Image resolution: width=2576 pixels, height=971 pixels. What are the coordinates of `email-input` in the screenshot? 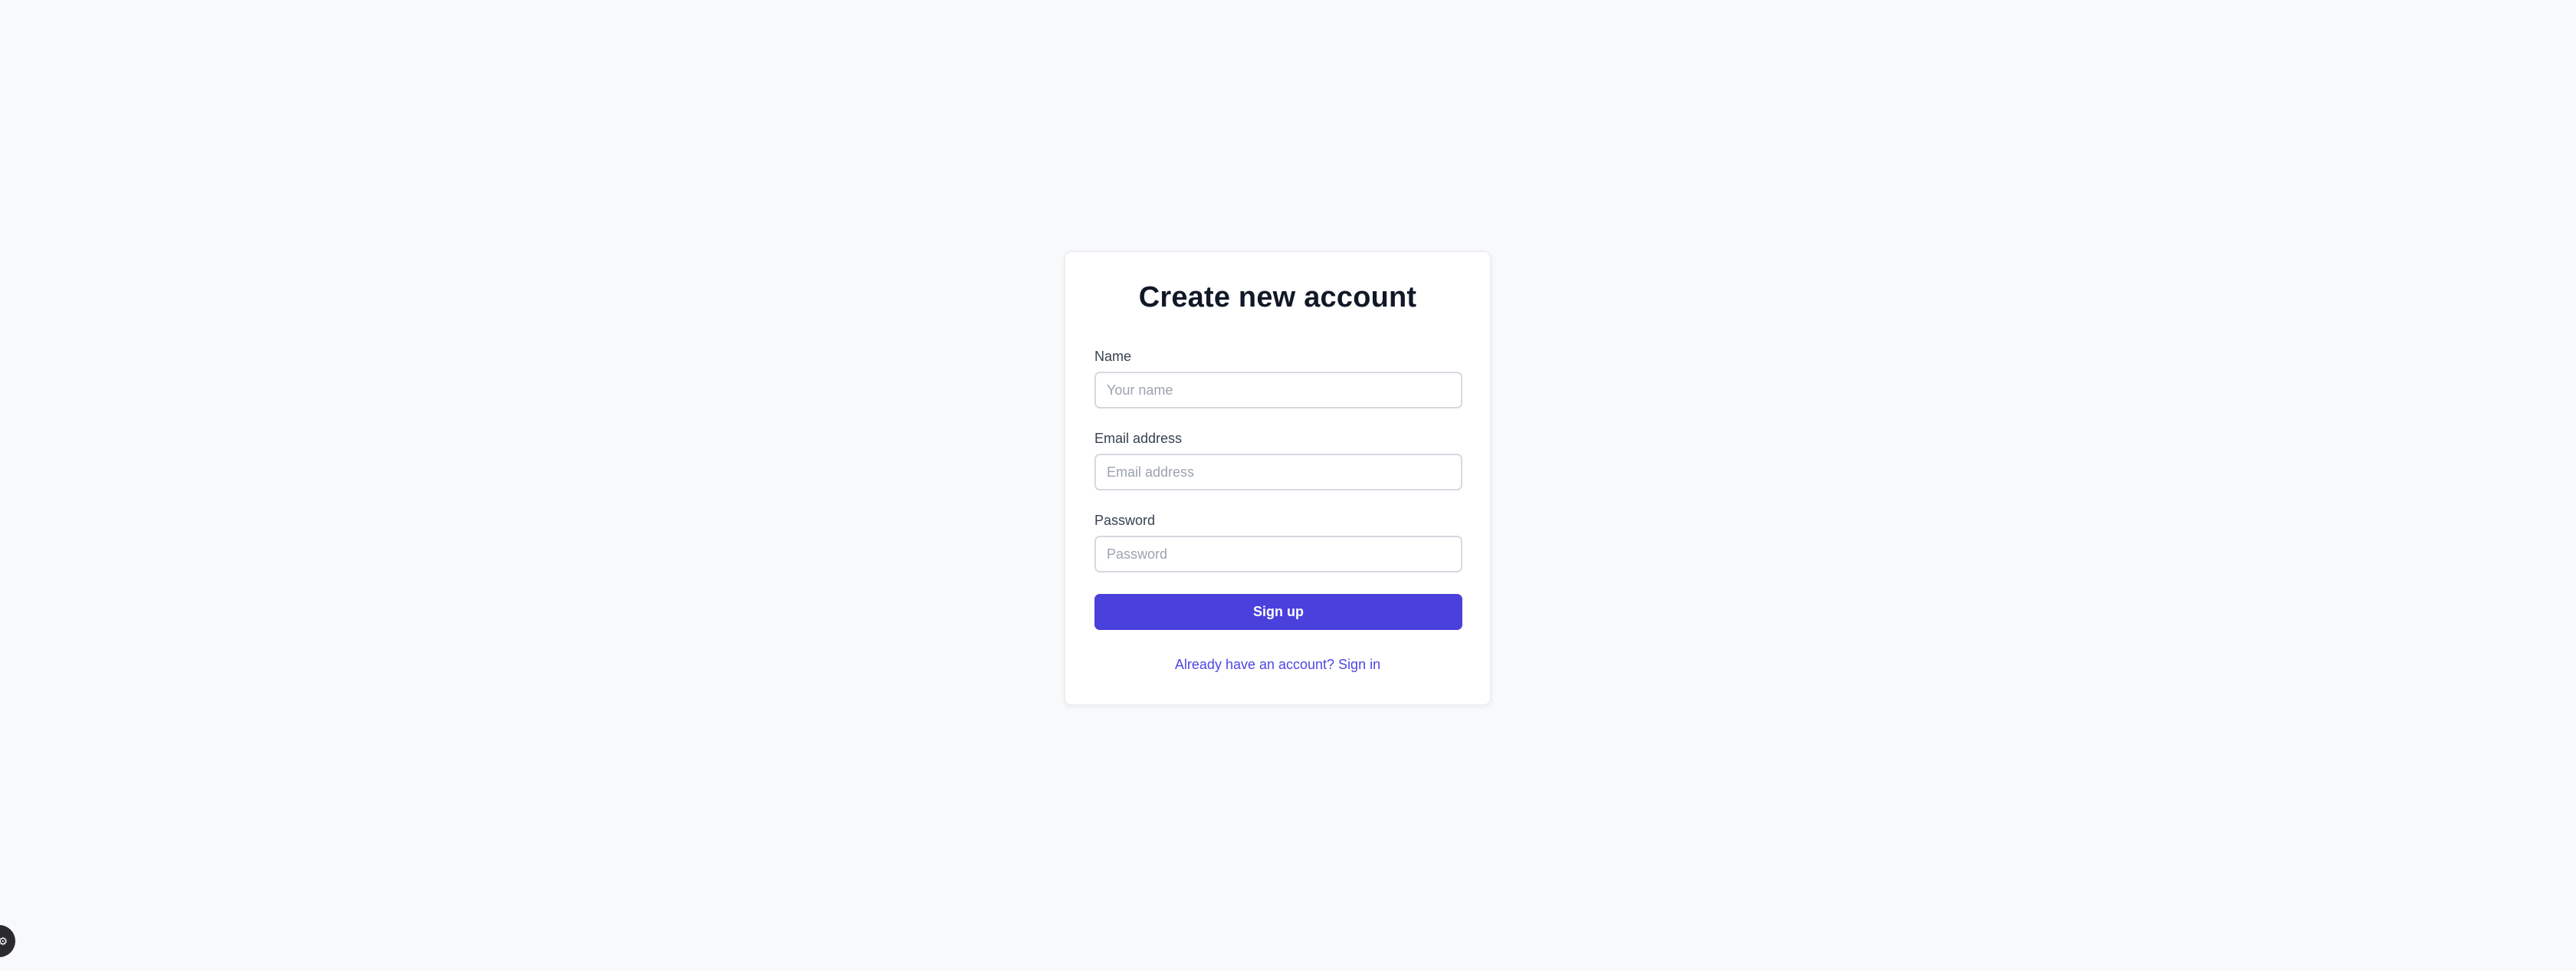 It's located at (1278, 472).